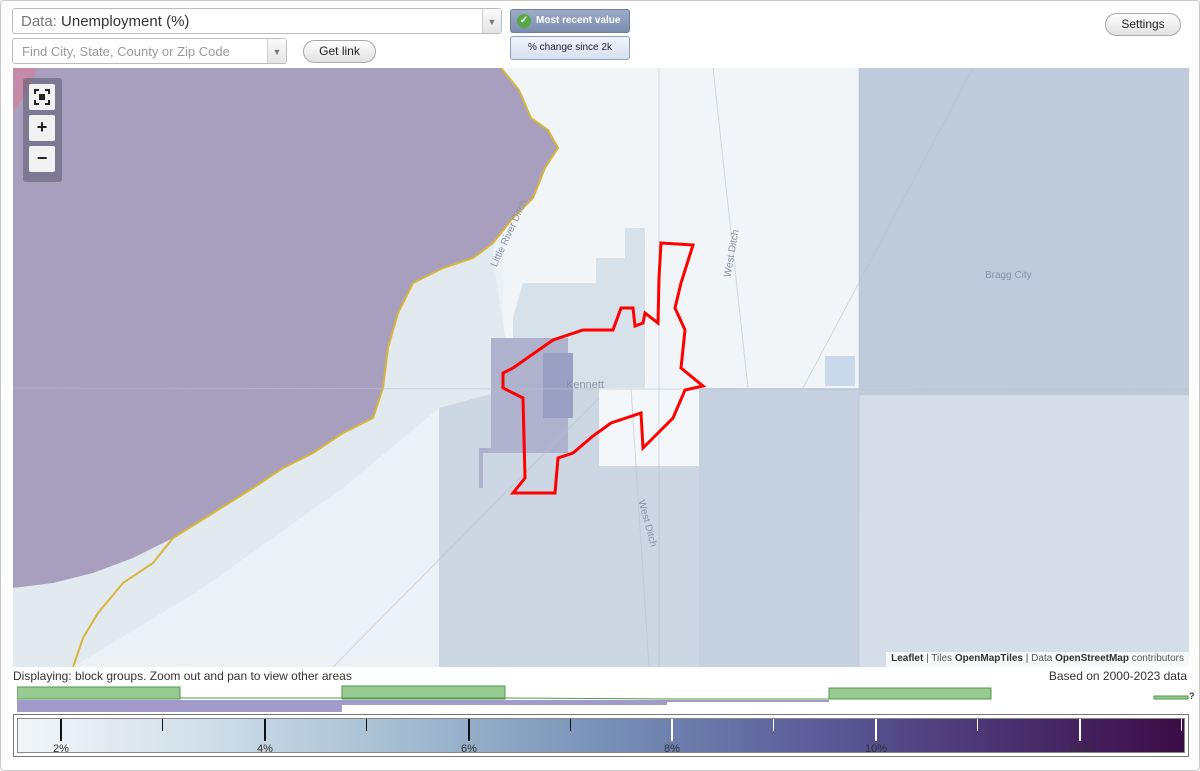 The width and height of the screenshot is (1200, 771). Describe the element at coordinates (140, 51) in the screenshot. I see `search-input` at that location.